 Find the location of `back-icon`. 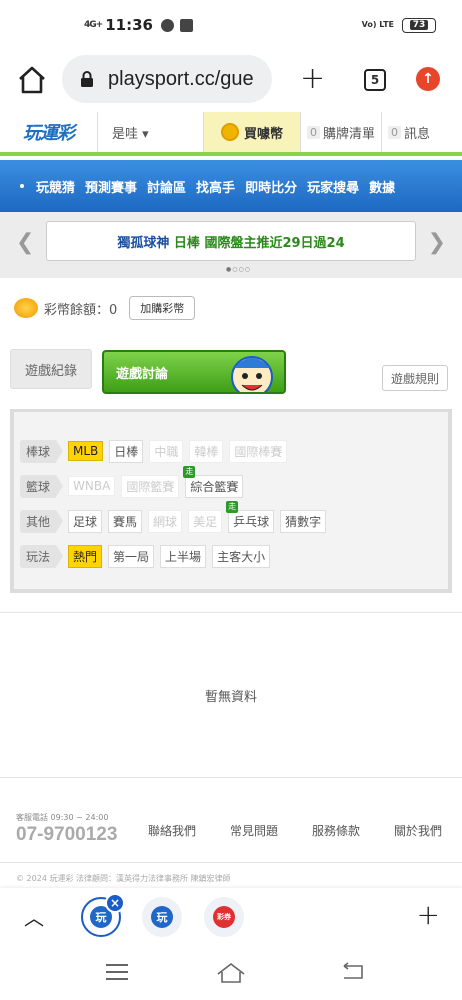

back-icon is located at coordinates (353, 972).